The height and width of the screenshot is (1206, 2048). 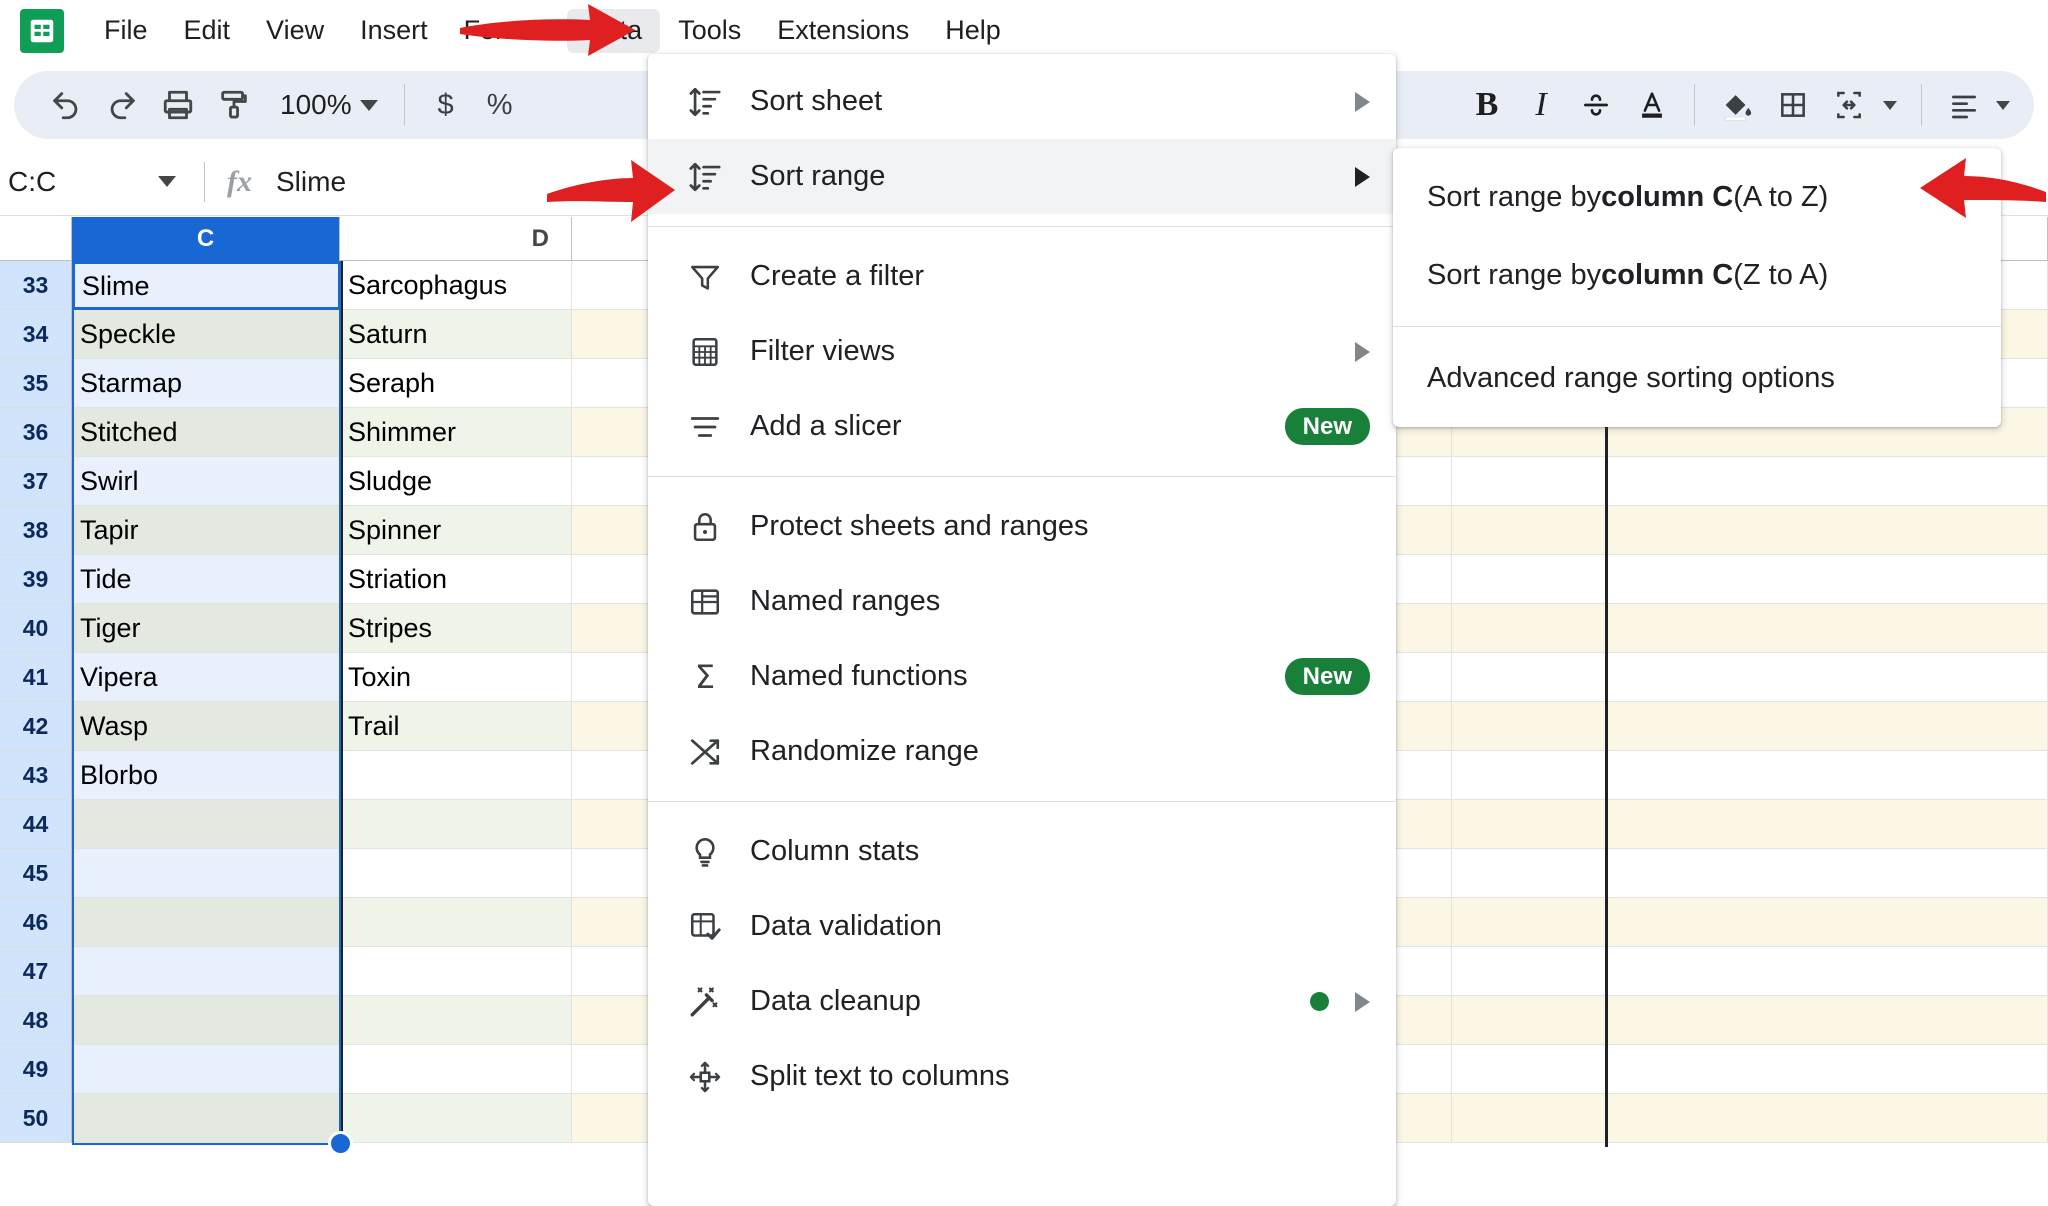 I want to click on cell-d: Shimmer, so click(x=456, y=432).